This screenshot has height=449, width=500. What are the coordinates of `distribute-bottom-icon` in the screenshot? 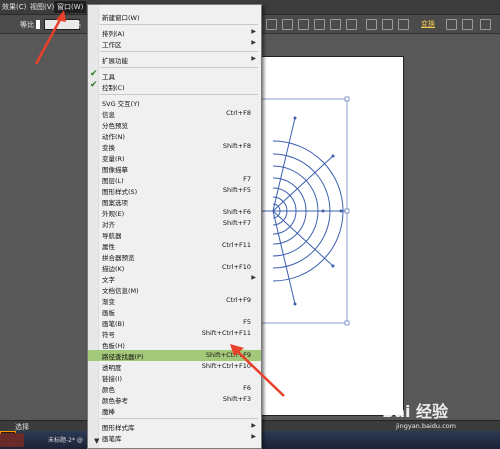 It's located at (403, 24).